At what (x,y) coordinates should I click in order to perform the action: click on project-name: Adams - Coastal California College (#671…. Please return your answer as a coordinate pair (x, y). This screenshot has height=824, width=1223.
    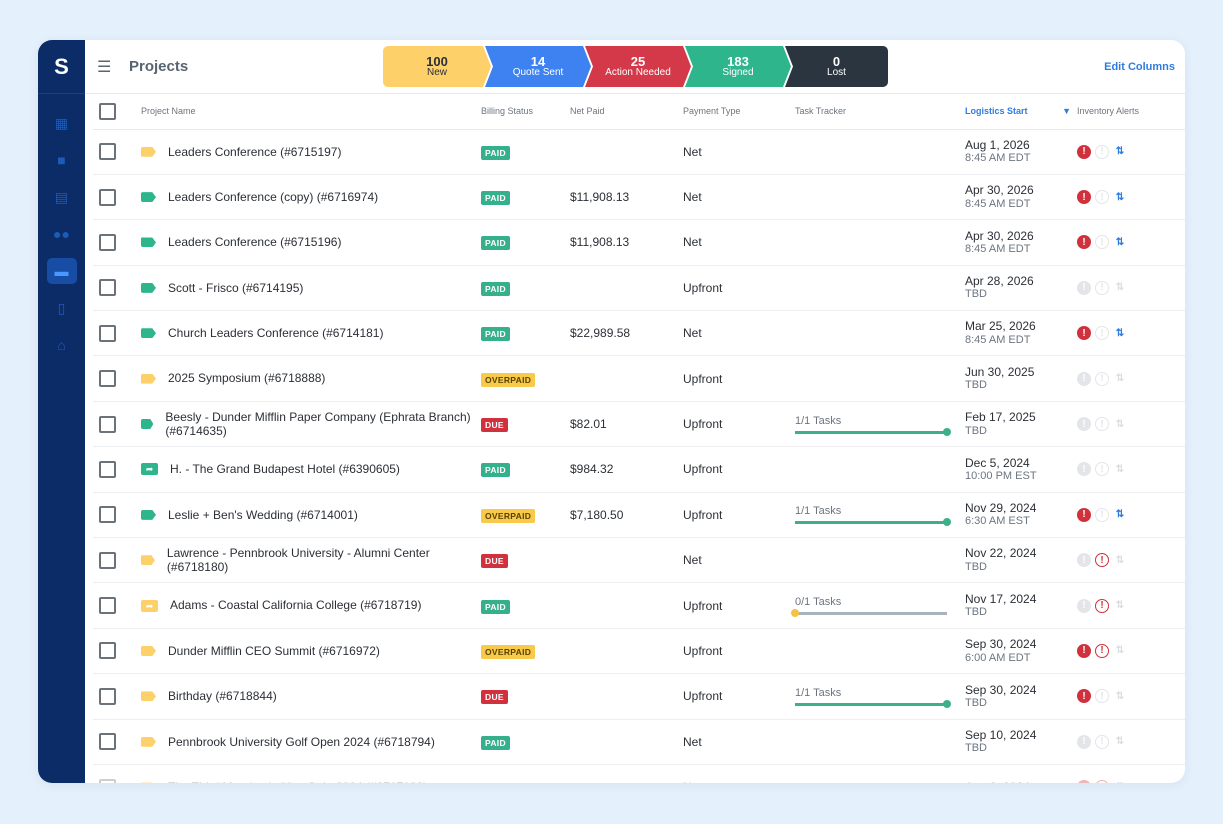
    Looking at the image, I should click on (295, 605).